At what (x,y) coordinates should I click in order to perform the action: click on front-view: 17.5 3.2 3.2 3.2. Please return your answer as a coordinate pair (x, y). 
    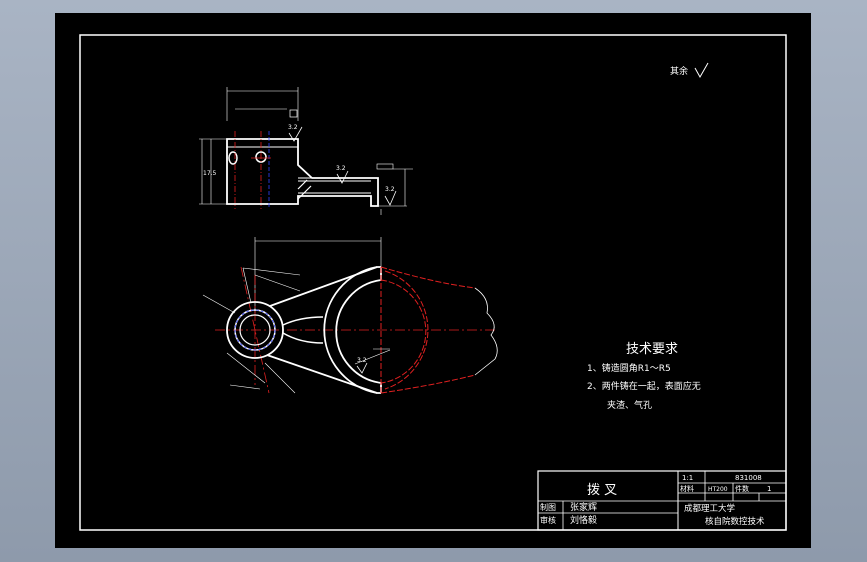
    Looking at the image, I should click on (306, 151).